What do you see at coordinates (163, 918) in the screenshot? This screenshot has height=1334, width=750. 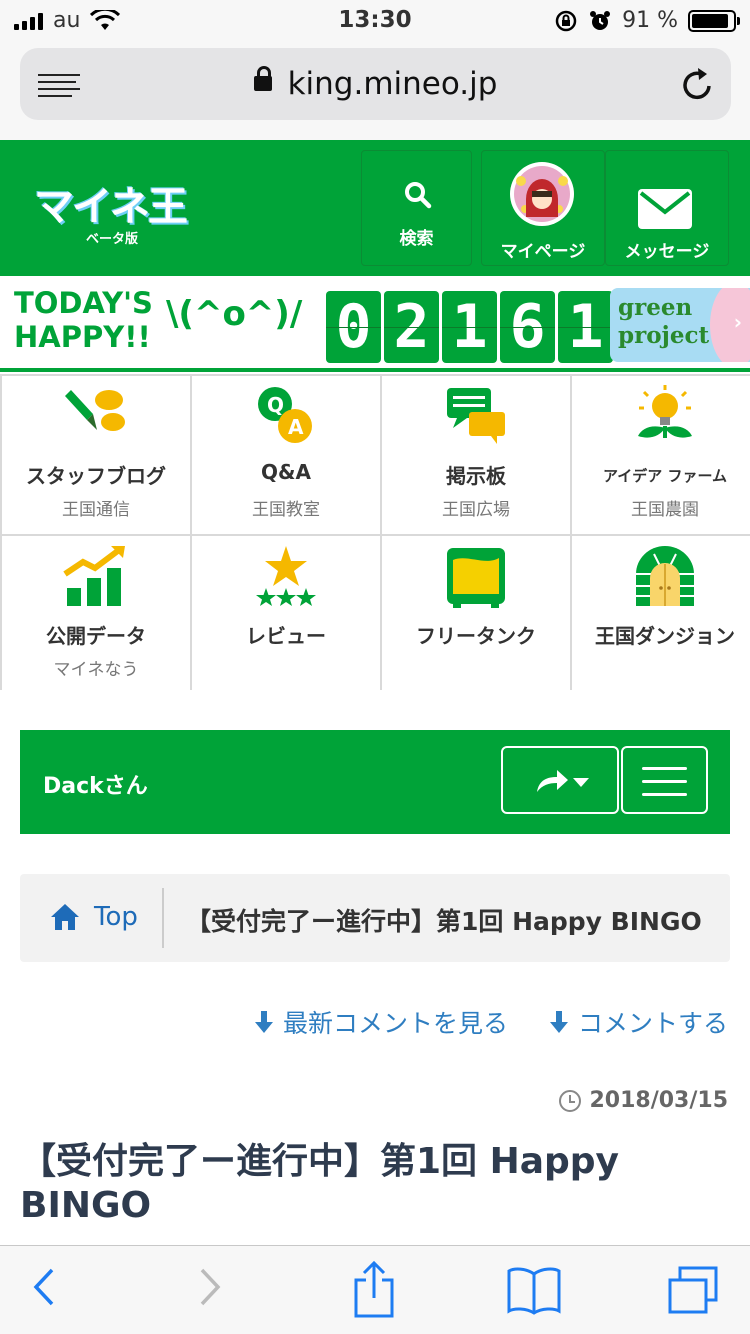 I see `breadcrumb-separator` at bounding box center [163, 918].